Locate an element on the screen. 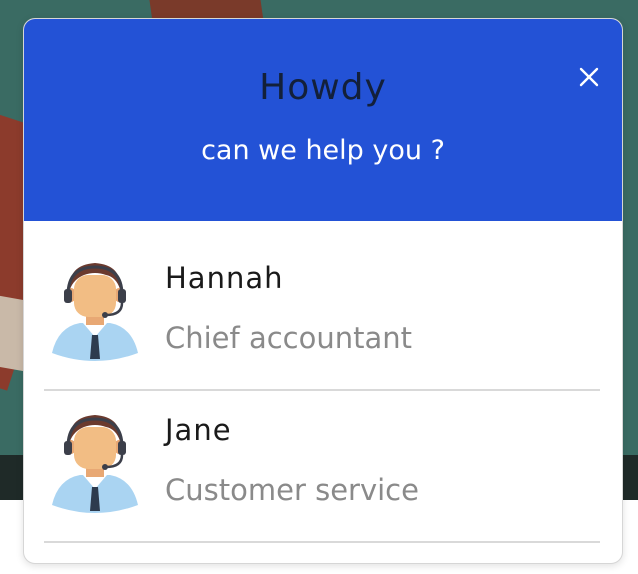 This screenshot has height=574, width=638. agent-name: Hannah is located at coordinates (224, 278).